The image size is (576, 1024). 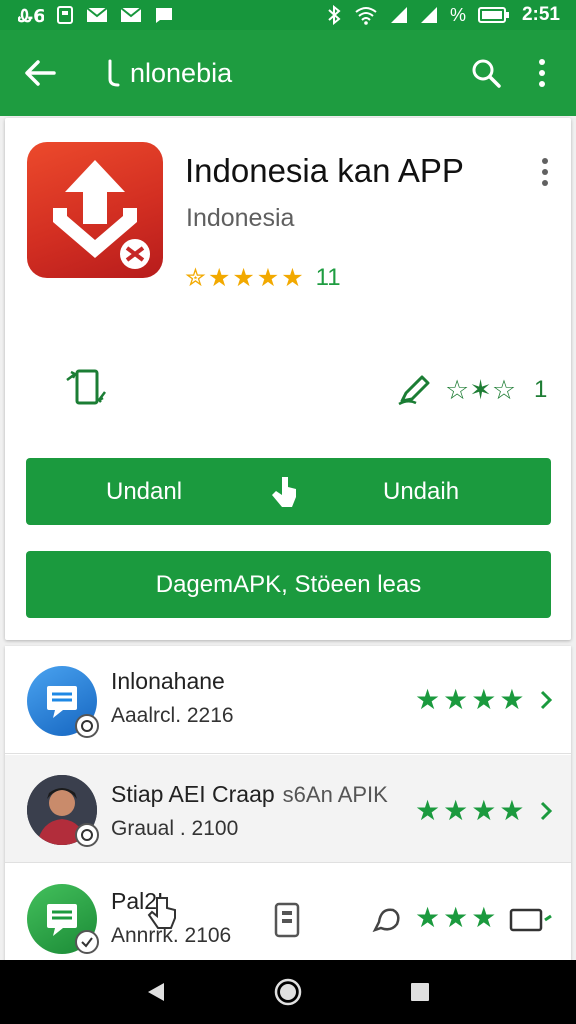 What do you see at coordinates (420, 992) in the screenshot?
I see `nav-recents-icon` at bounding box center [420, 992].